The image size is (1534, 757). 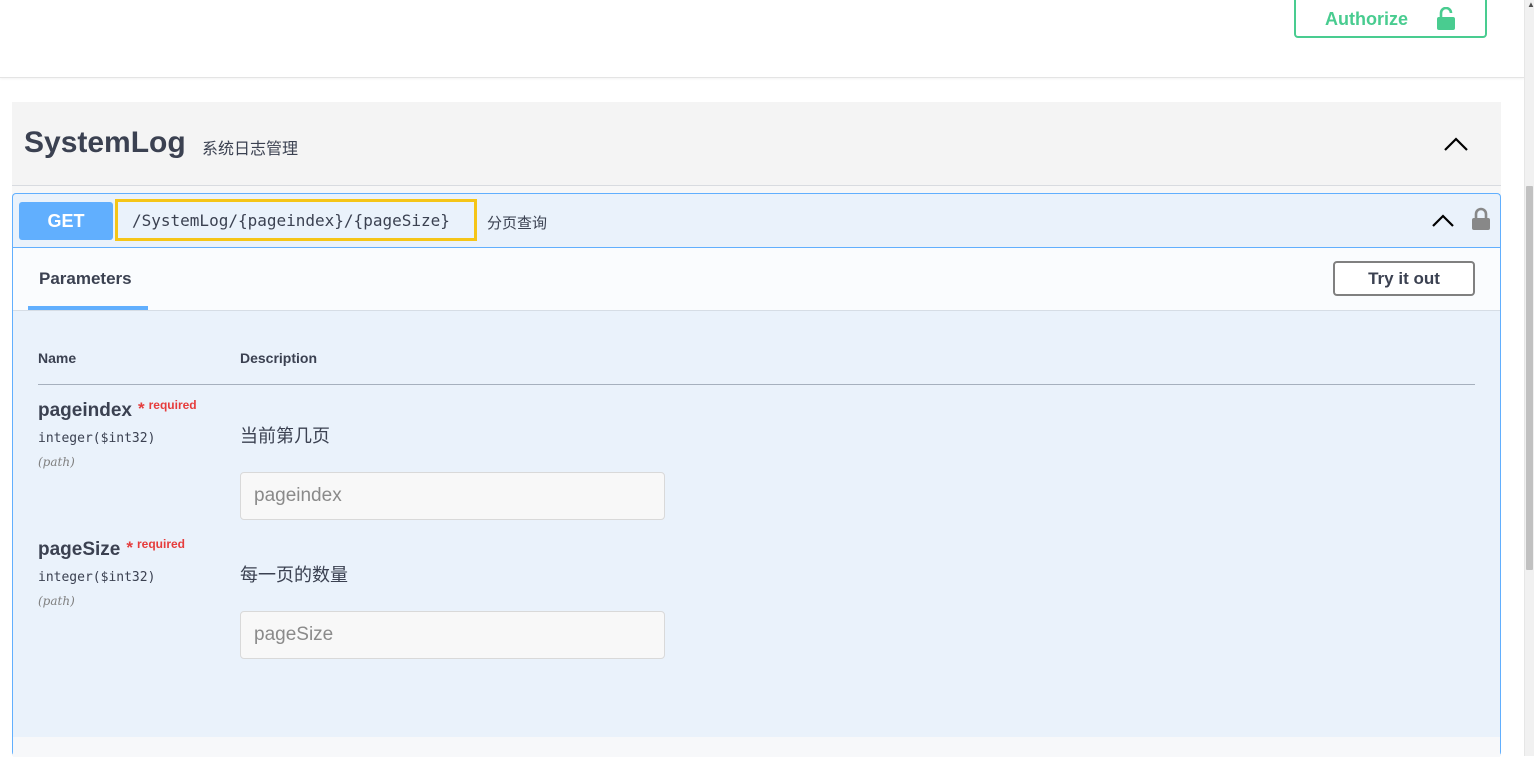 I want to click on pageindex-input, so click(x=452, y=496).